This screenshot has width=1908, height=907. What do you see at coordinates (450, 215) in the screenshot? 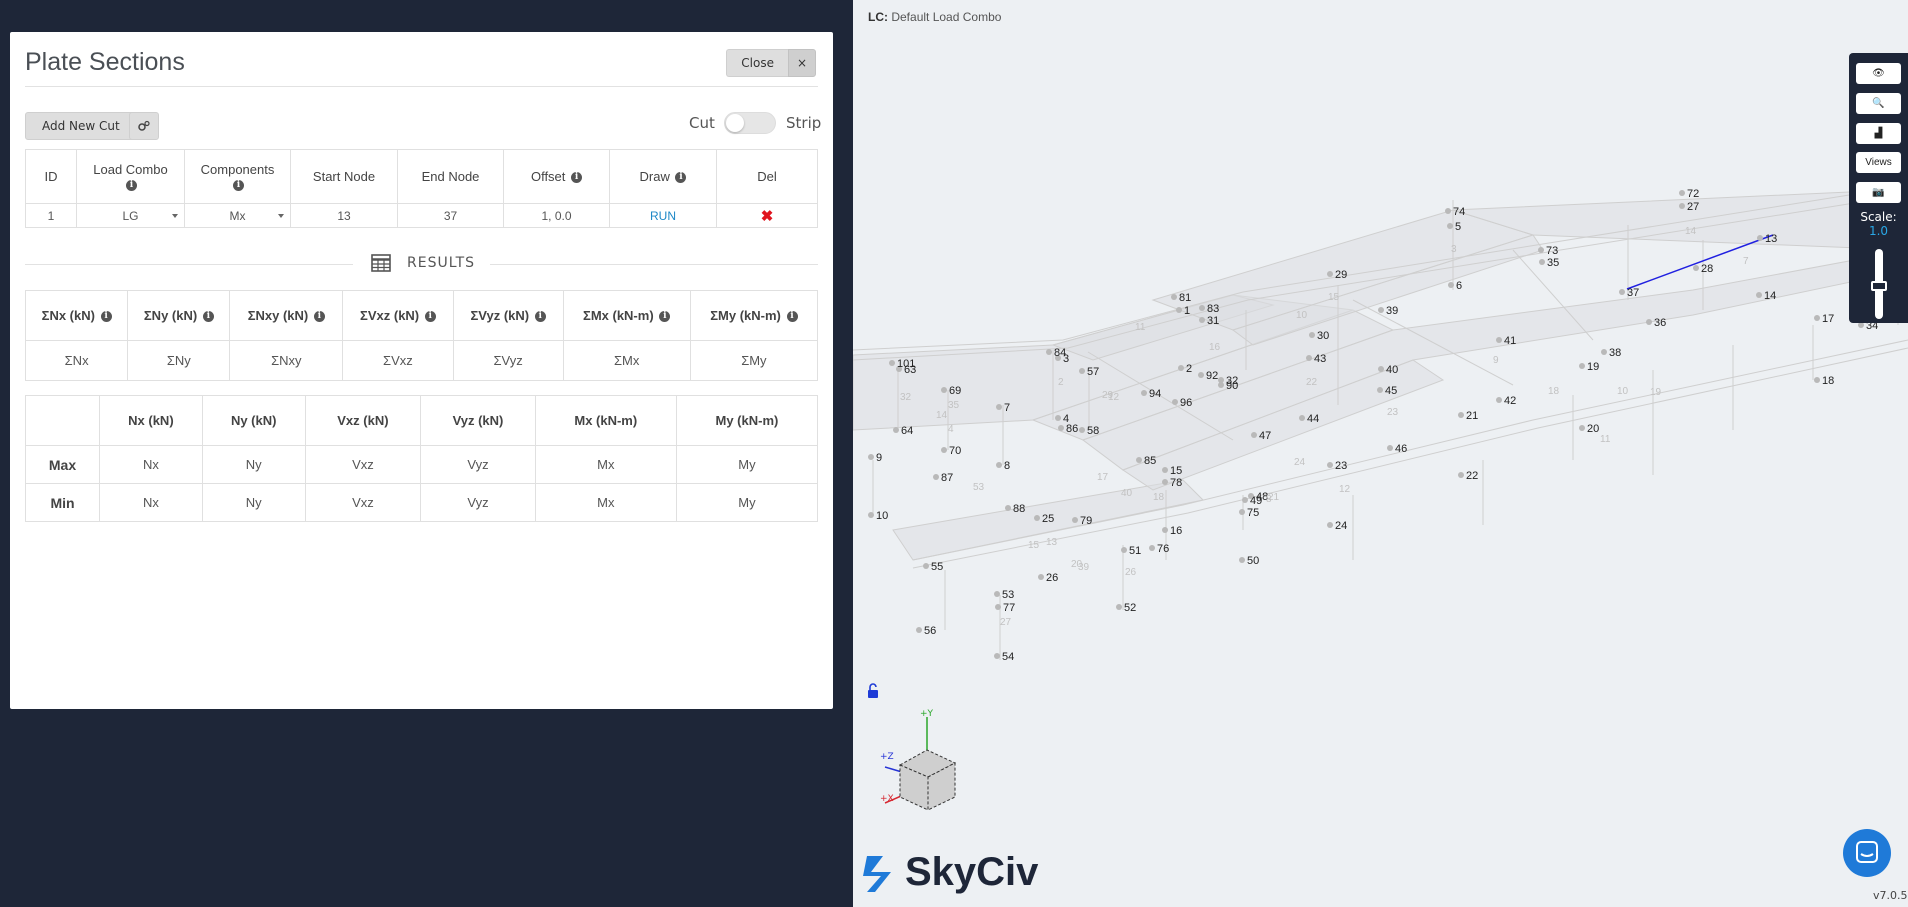
I see `end-node-input: 37` at bounding box center [450, 215].